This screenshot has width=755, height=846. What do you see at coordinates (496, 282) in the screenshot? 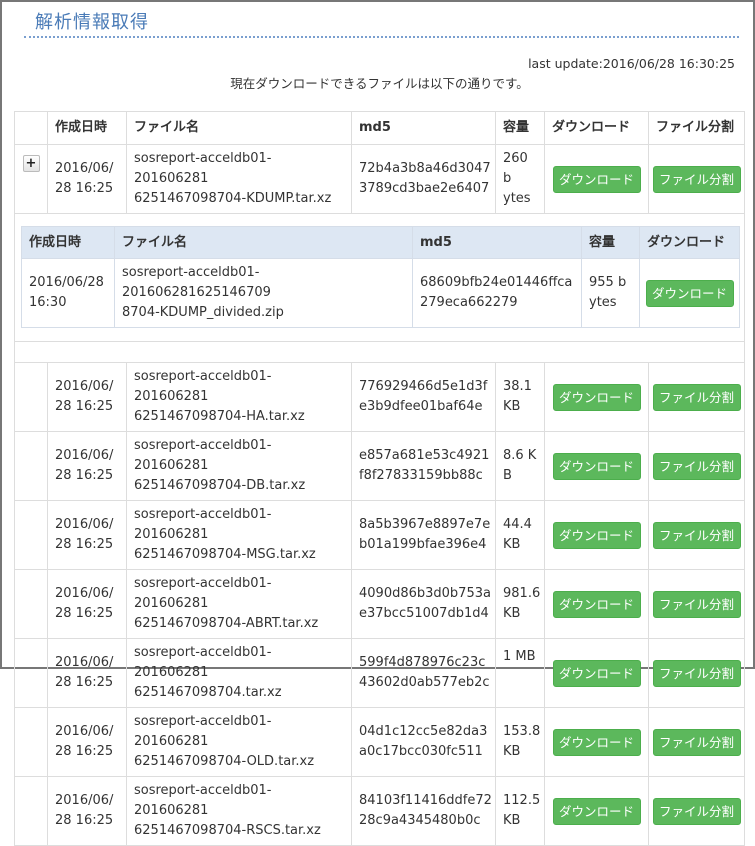
I see `divided-md5-line1: 68609bfb24e01446ffca` at bounding box center [496, 282].